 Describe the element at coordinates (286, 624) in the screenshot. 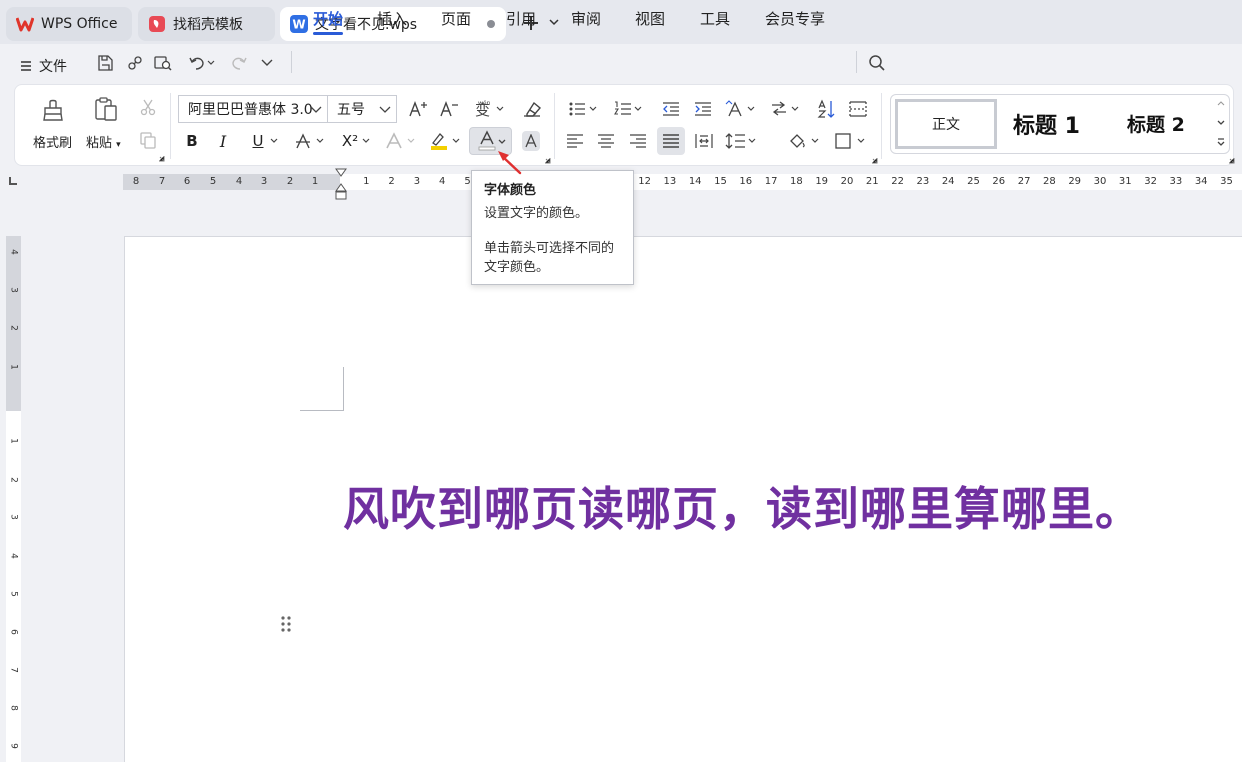

I see `drag-handle-icon` at that location.